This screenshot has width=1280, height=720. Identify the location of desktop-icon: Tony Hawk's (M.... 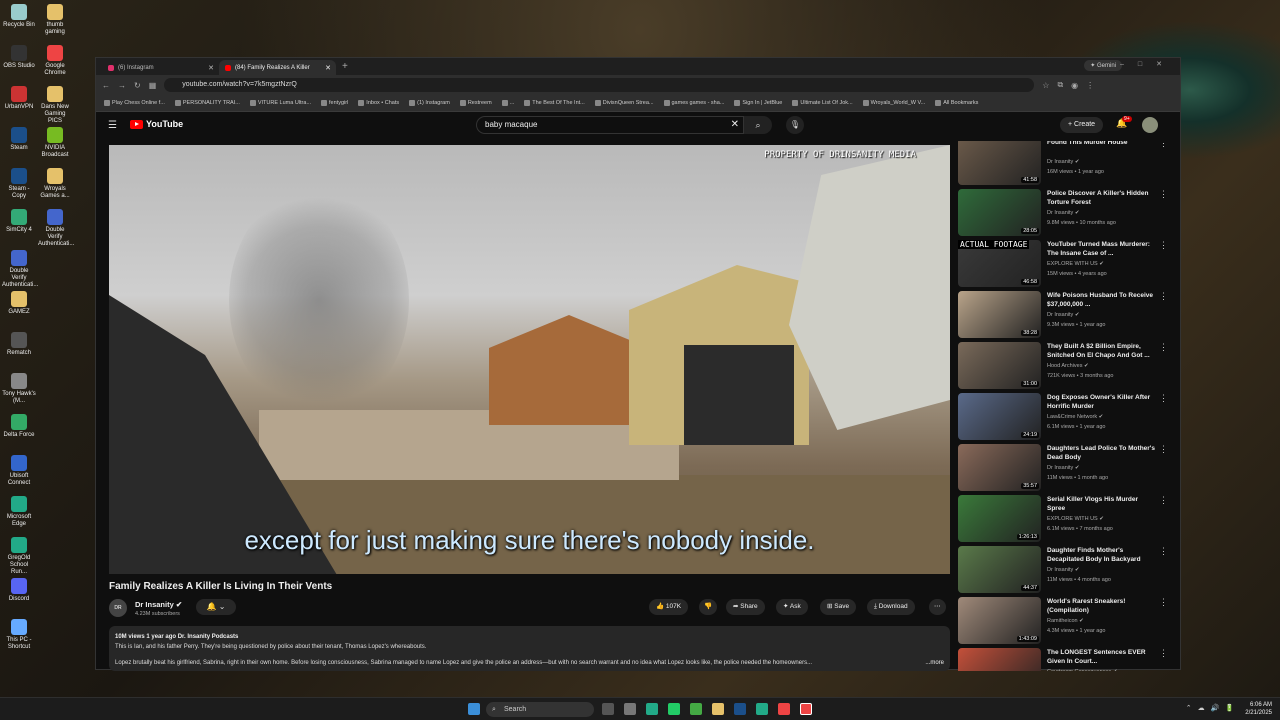
(19, 389).